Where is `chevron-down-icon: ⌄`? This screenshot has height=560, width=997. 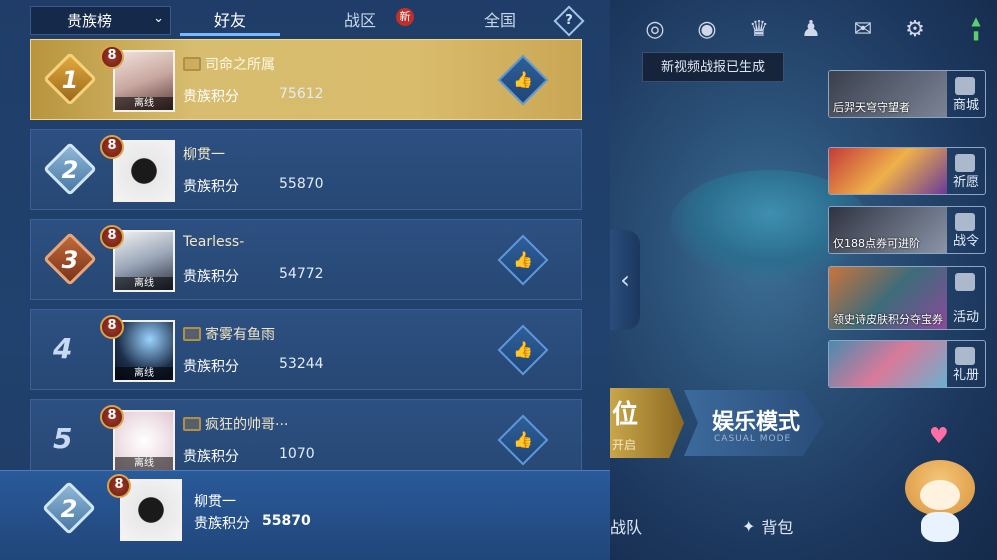
chevron-down-icon: ⌄ is located at coordinates (158, 18).